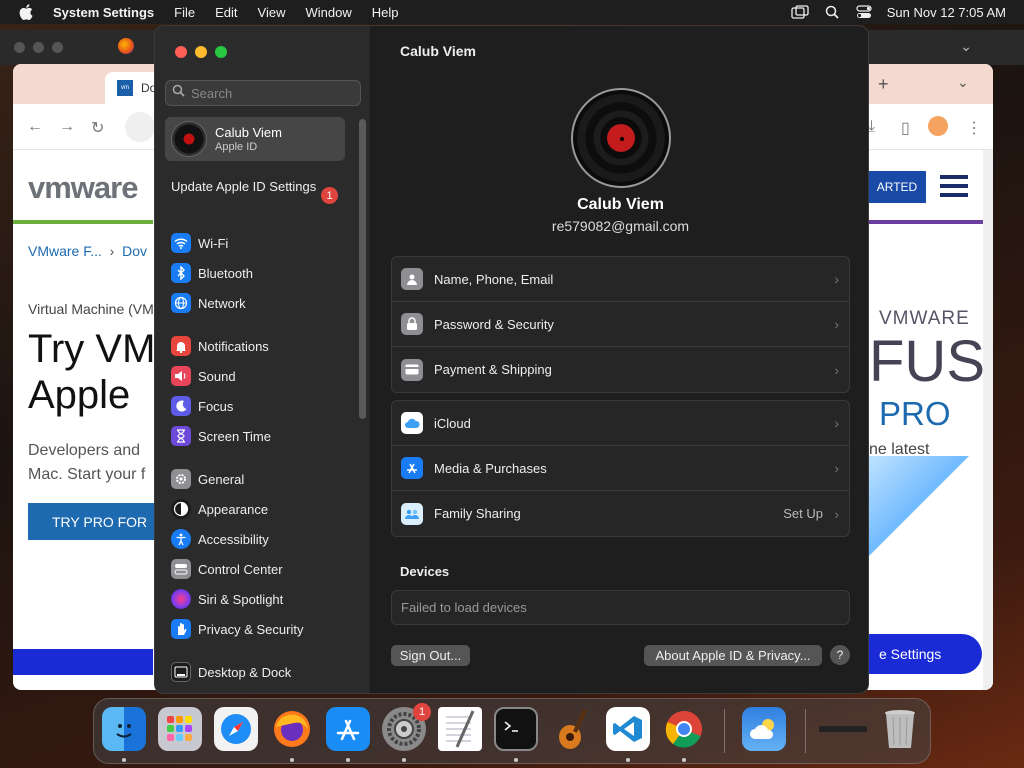 The height and width of the screenshot is (768, 1024). Describe the element at coordinates (620, 513) in the screenshot. I see `row-family-sharing: Family Sharing Set Up ›` at that location.